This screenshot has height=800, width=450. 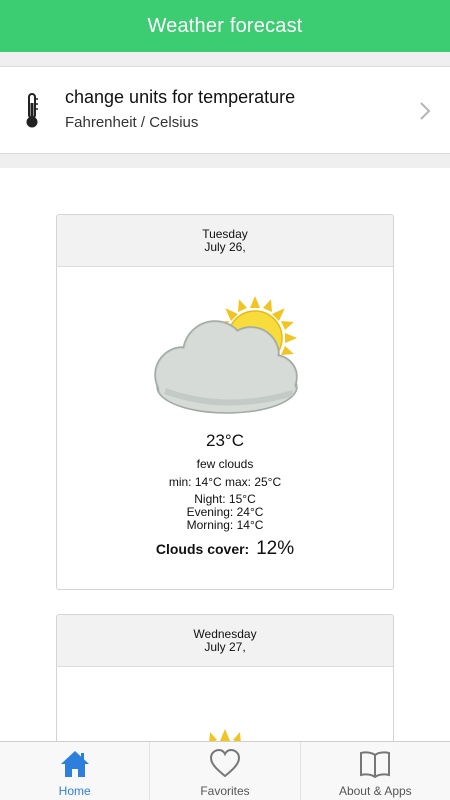 I want to click on forecast-date-header: Tuesday July 26,, so click(x=225, y=241).